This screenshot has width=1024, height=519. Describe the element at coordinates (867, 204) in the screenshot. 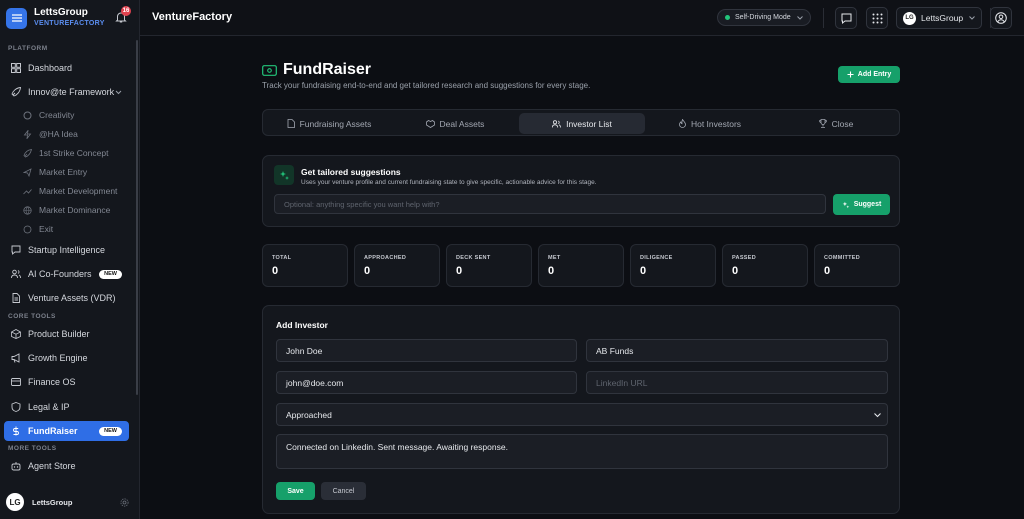

I see `suggest-label: Suggest` at that location.